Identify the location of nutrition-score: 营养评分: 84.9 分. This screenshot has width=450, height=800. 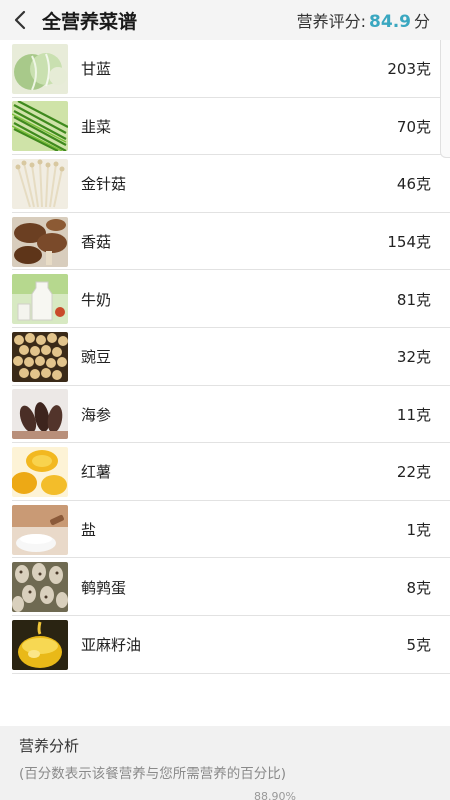
(363, 20).